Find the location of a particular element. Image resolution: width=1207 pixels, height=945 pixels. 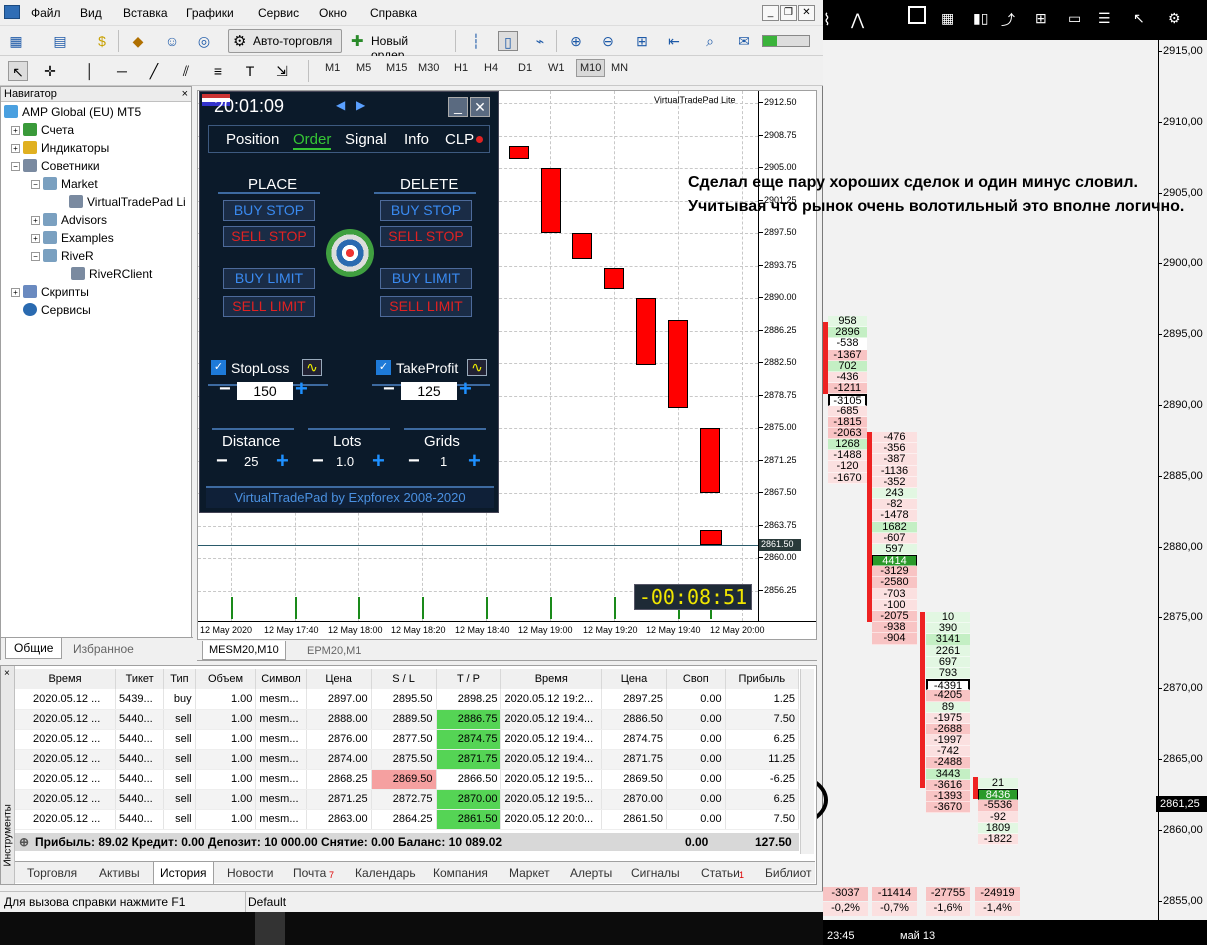

terminal-tab: Статьи is located at coordinates (720, 873).